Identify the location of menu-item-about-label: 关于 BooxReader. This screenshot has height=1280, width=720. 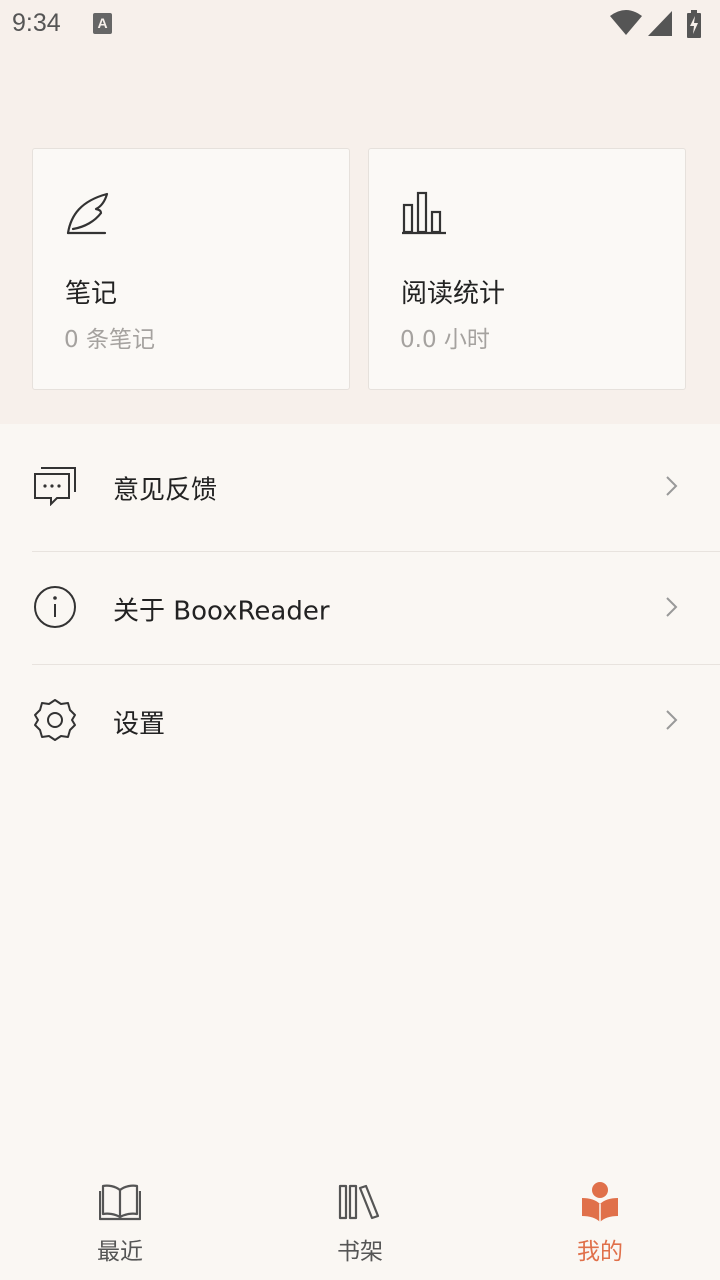
(221, 611).